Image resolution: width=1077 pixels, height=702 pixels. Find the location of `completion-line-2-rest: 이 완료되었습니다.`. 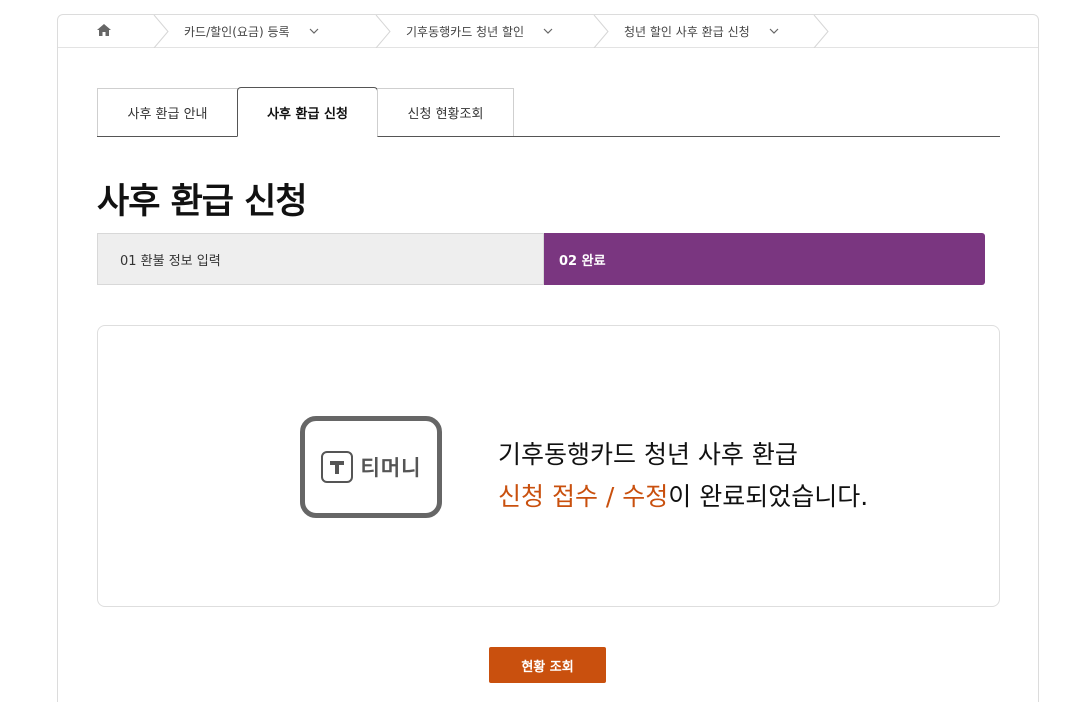

completion-line-2-rest: 이 완료되었습니다. is located at coordinates (768, 496).